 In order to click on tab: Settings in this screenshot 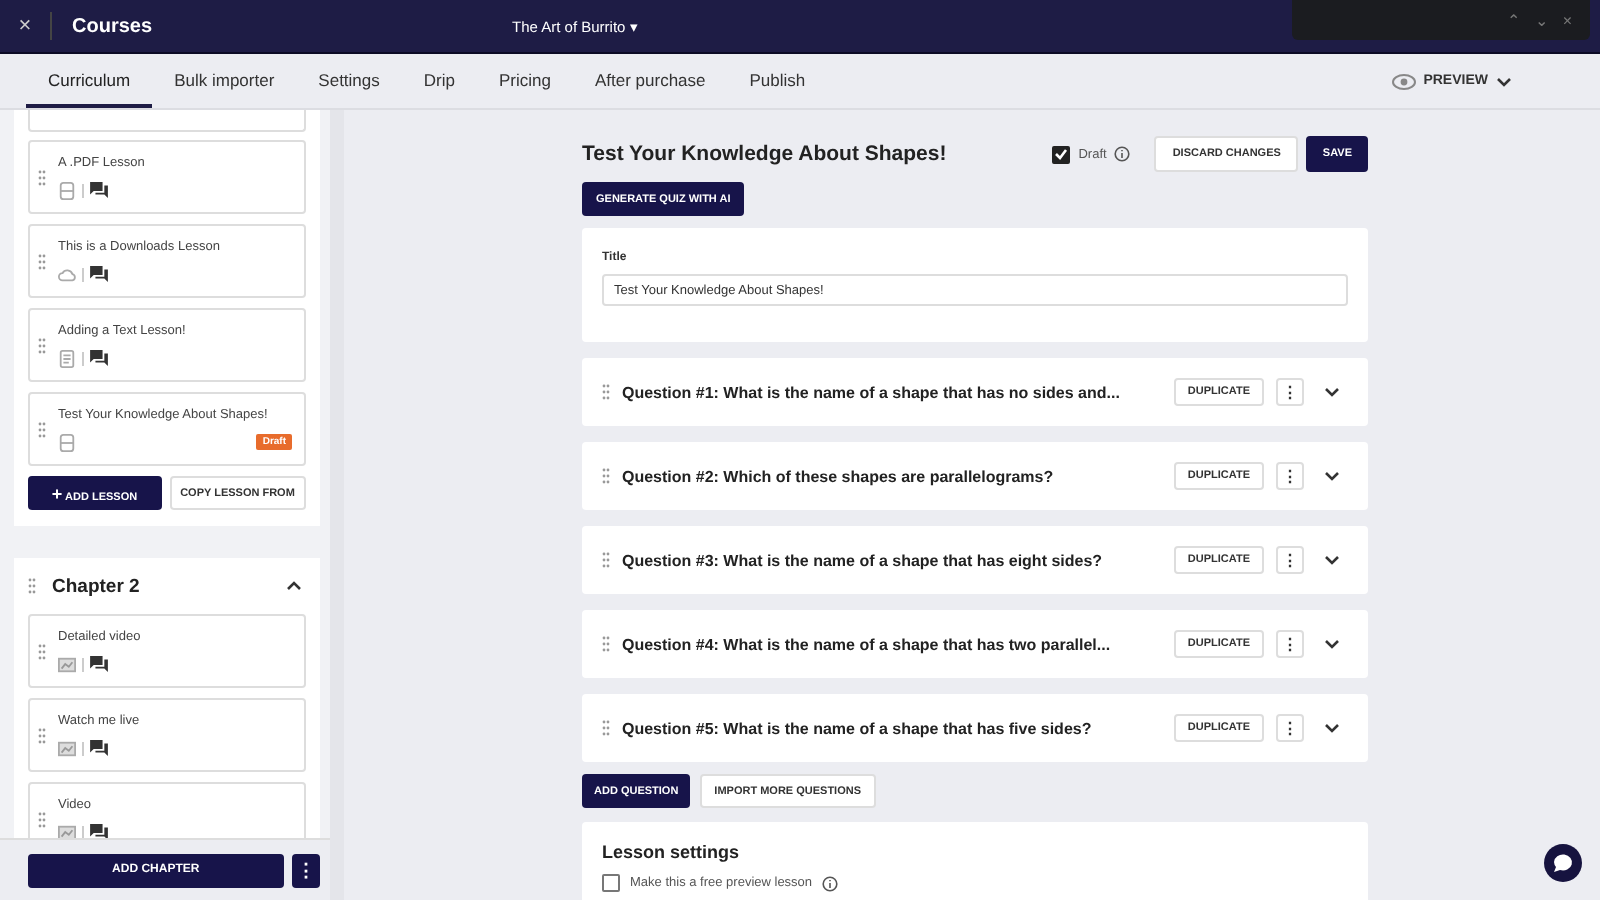, I will do `click(349, 81)`.